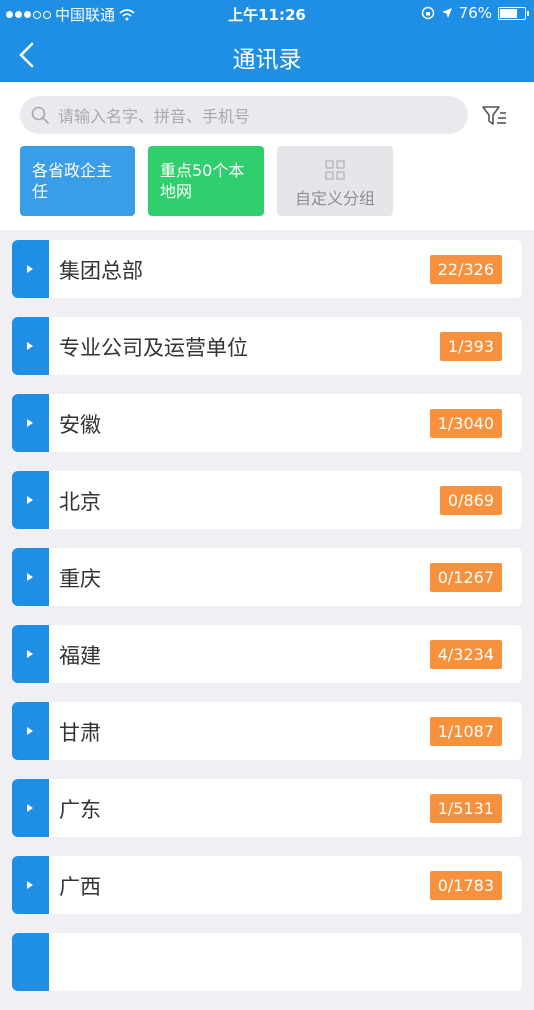 This screenshot has height=1010, width=534. I want to click on item-name: 北京, so click(80, 502).